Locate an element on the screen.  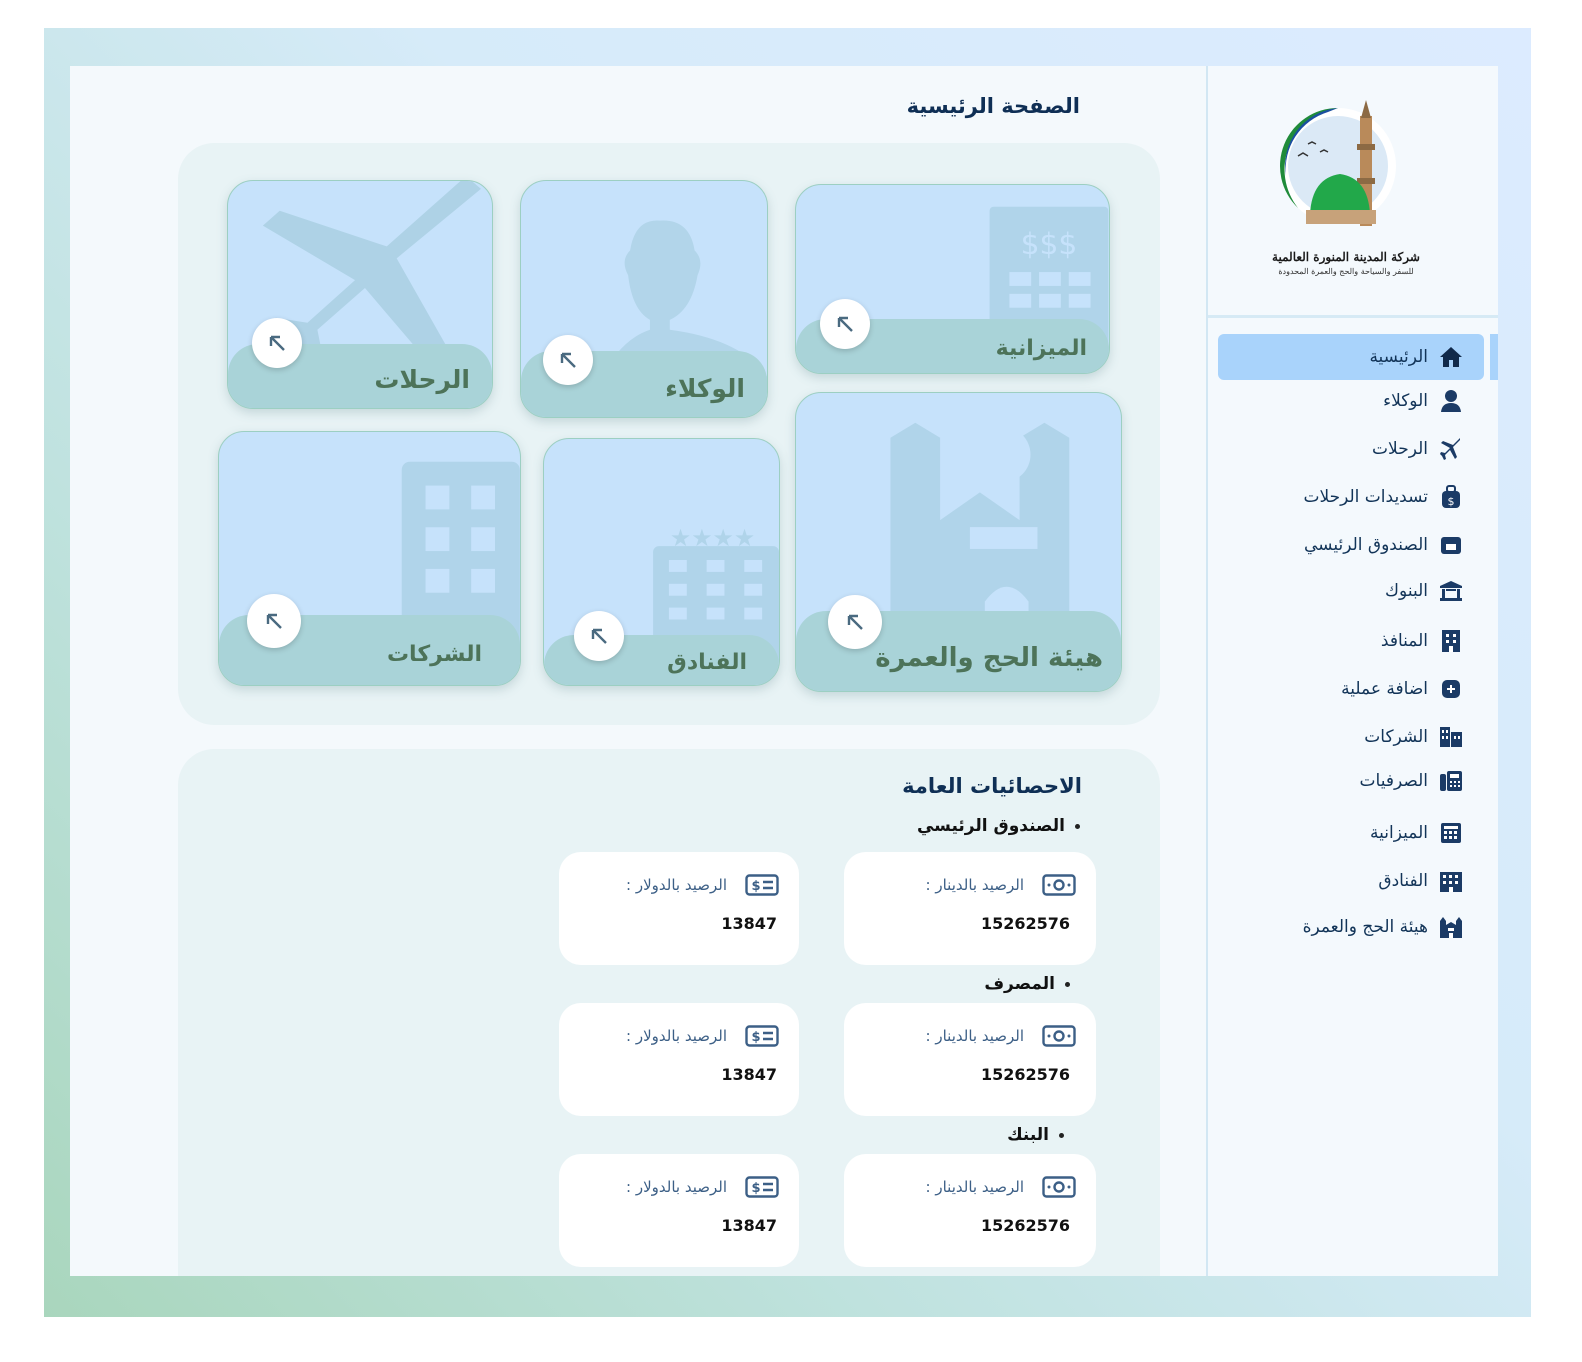
sidebar-item-expenses: الصرفيات is located at coordinates (1331, 781).